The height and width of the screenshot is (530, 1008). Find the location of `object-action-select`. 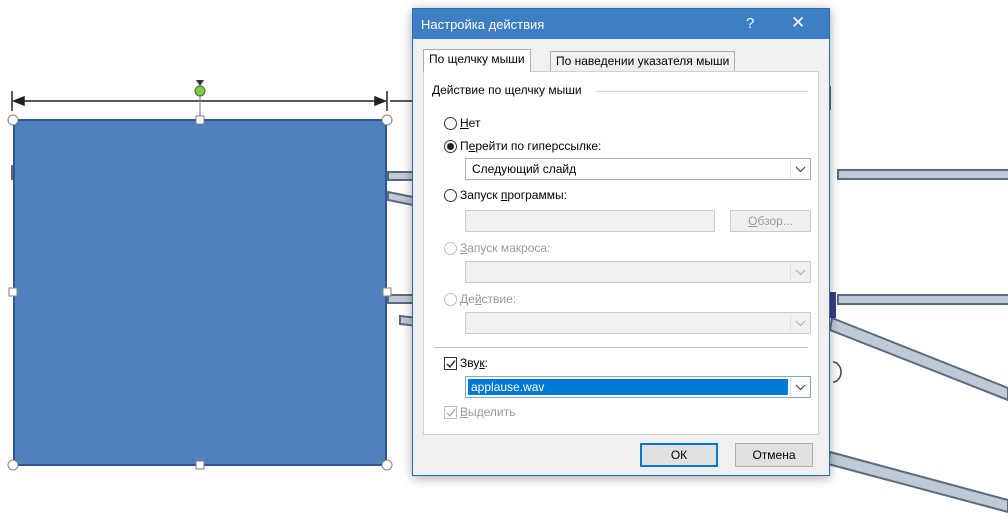

object-action-select is located at coordinates (638, 323).